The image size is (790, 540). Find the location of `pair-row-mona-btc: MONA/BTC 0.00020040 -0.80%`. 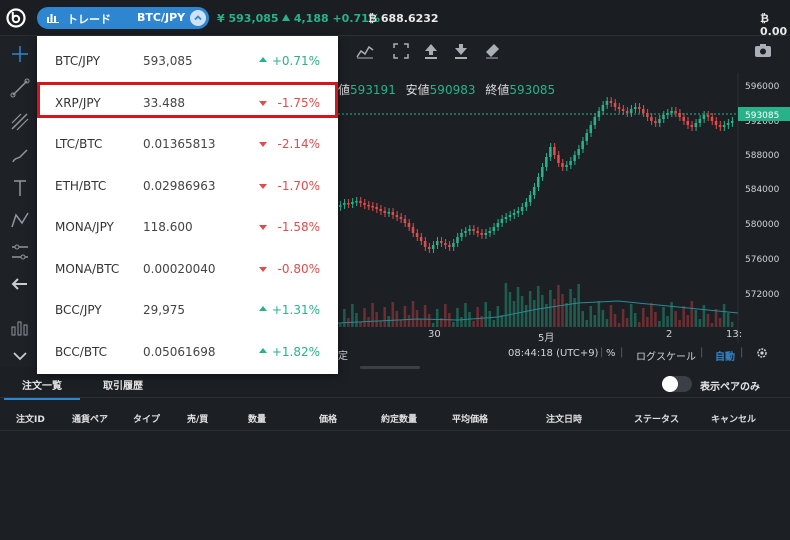

pair-row-mona-btc: MONA/BTC 0.00020040 -0.80% is located at coordinates (187, 268).